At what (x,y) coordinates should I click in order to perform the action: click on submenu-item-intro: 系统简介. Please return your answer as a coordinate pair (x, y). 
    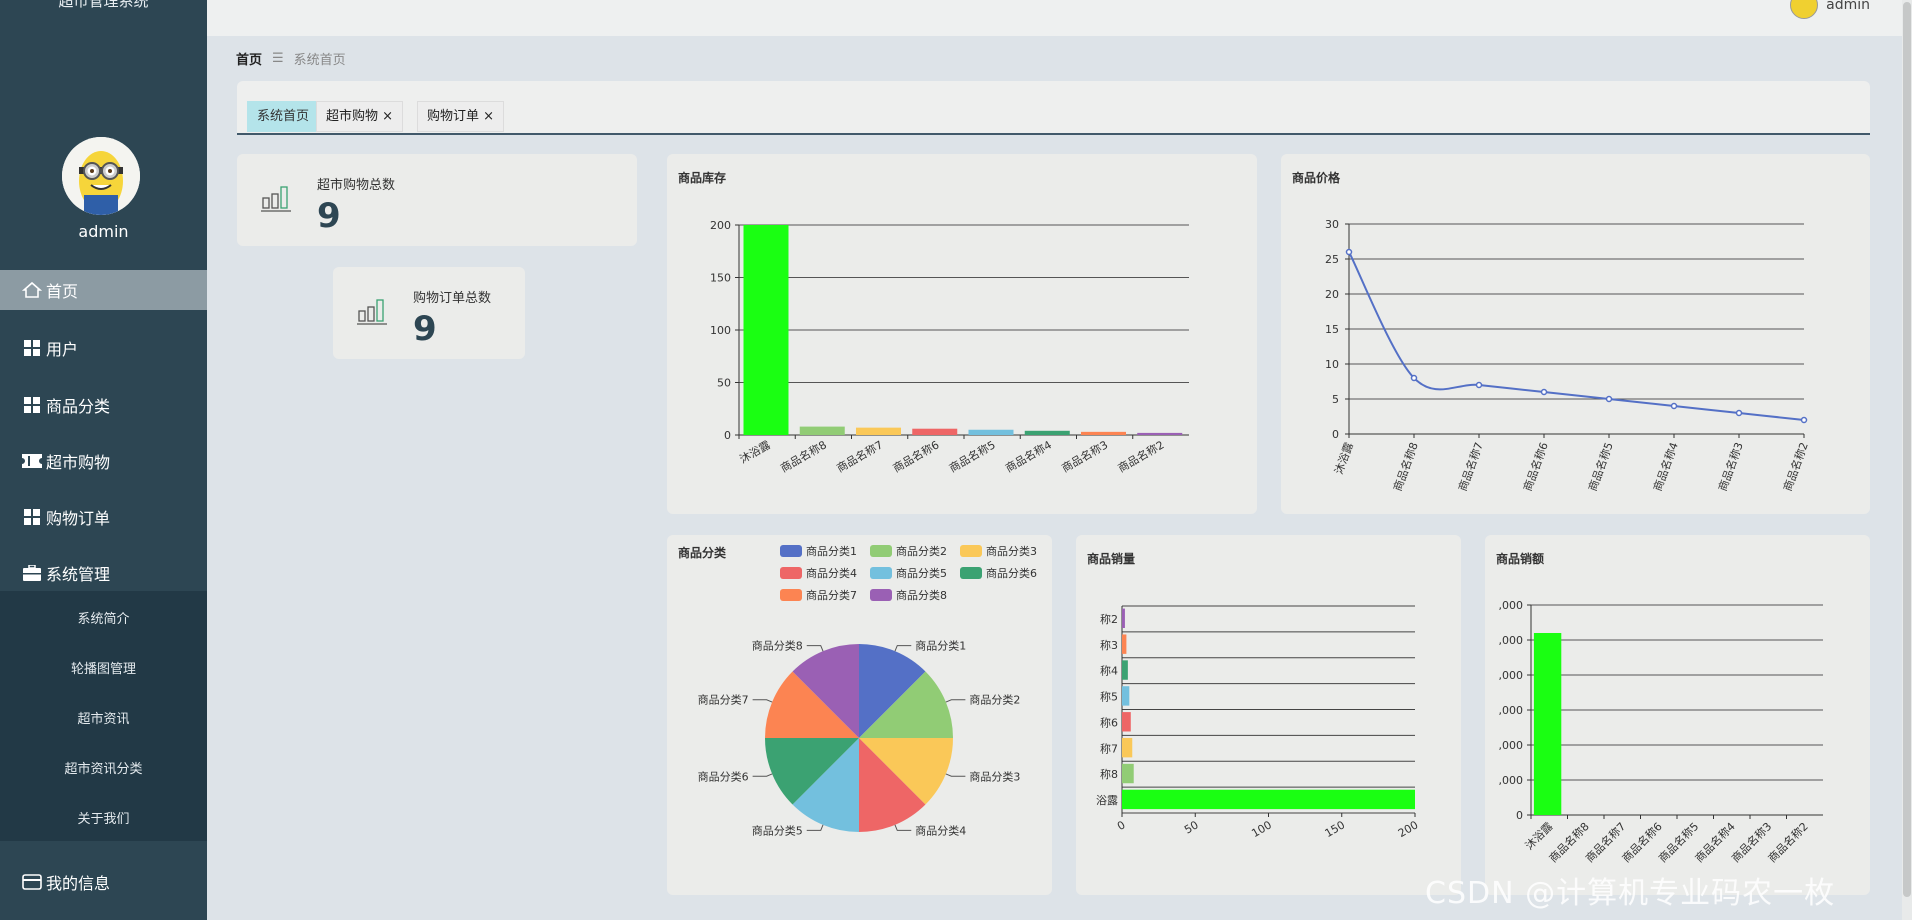
    Looking at the image, I should click on (103, 617).